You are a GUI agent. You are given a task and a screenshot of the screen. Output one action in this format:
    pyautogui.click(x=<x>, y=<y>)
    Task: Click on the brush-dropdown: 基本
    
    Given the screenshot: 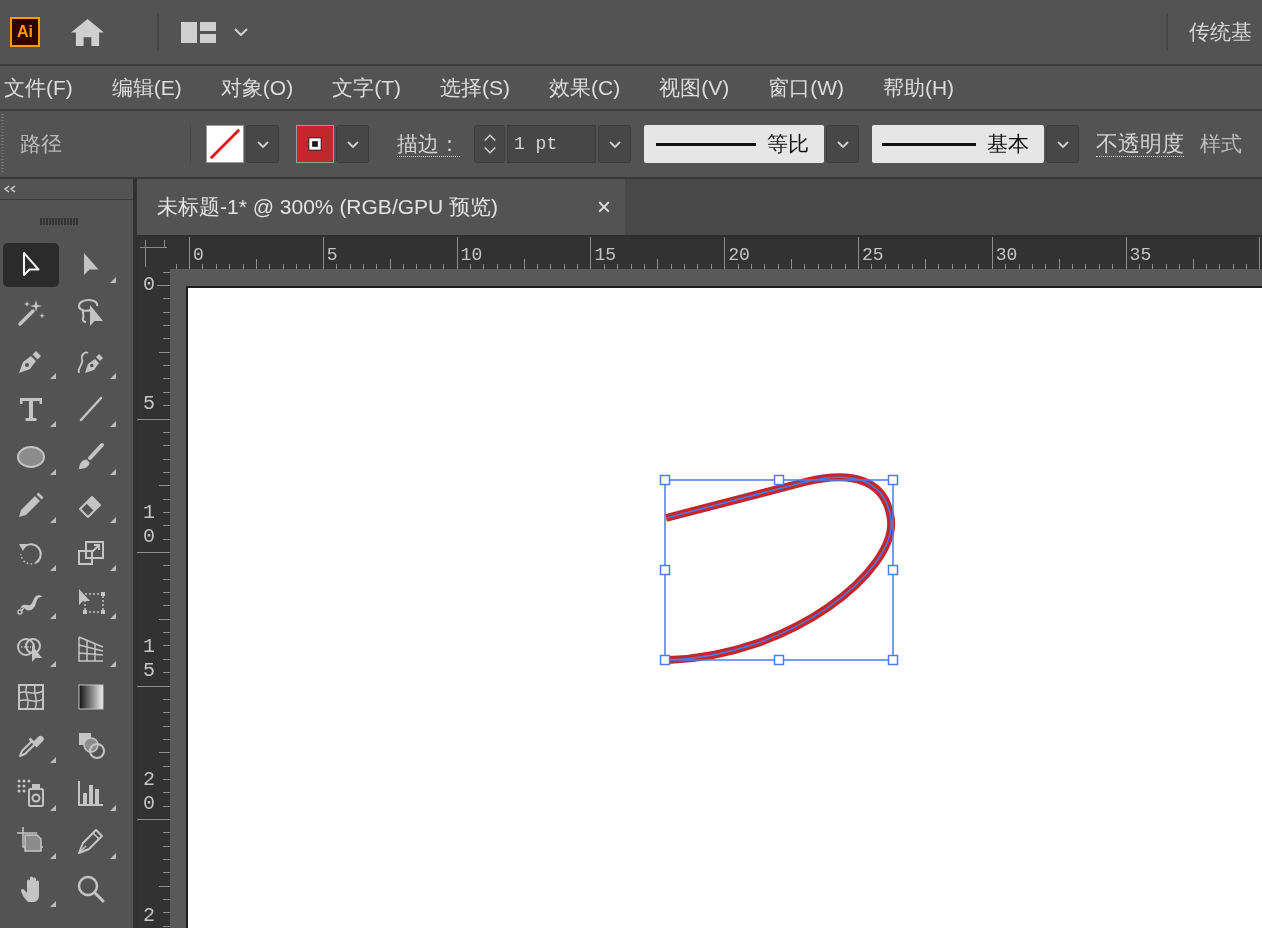 What is the action you would take?
    pyautogui.click(x=958, y=144)
    